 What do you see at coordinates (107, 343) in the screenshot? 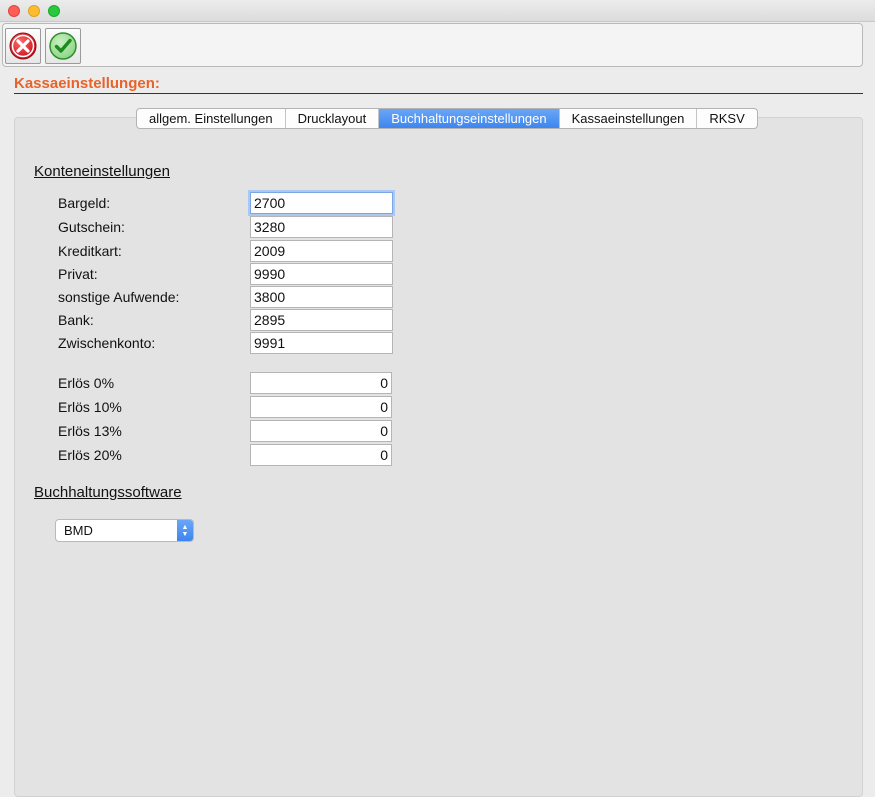
I see `zwischenkonto-label: Zwischenkonto:` at bounding box center [107, 343].